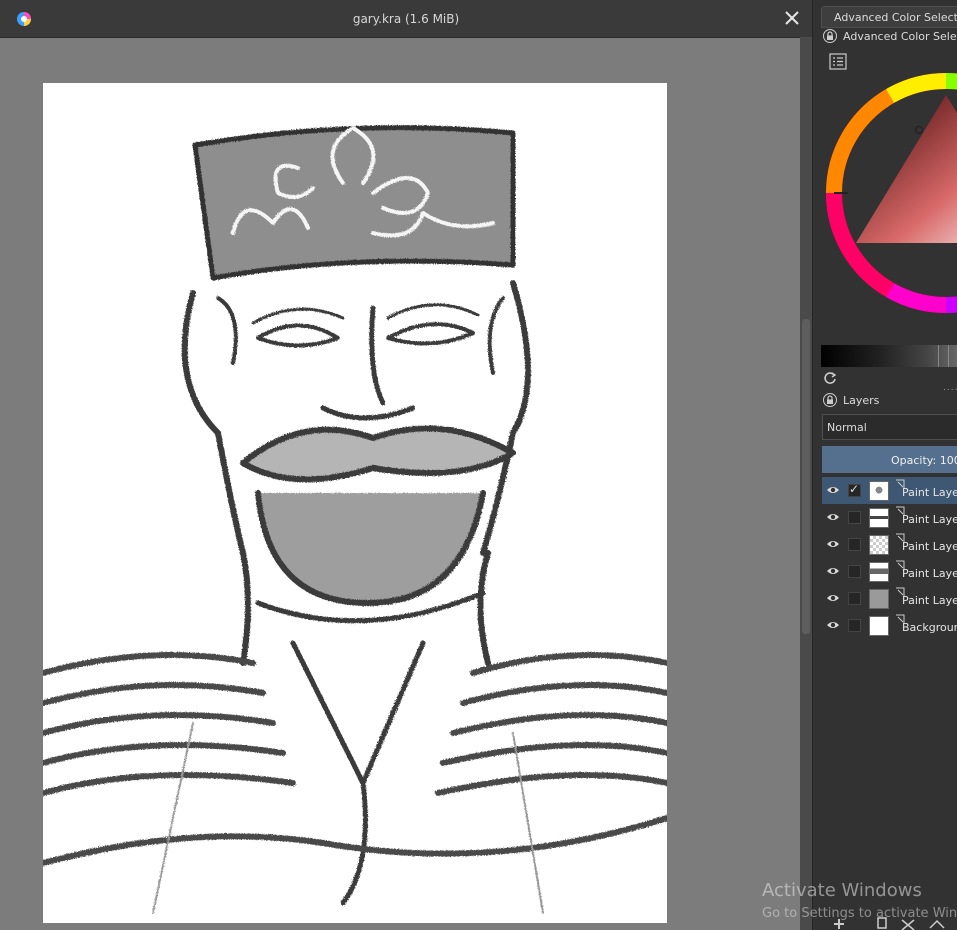 Image resolution: width=957 pixels, height=930 pixels. What do you see at coordinates (806, 476) in the screenshot?
I see `scrollbar-thumb` at bounding box center [806, 476].